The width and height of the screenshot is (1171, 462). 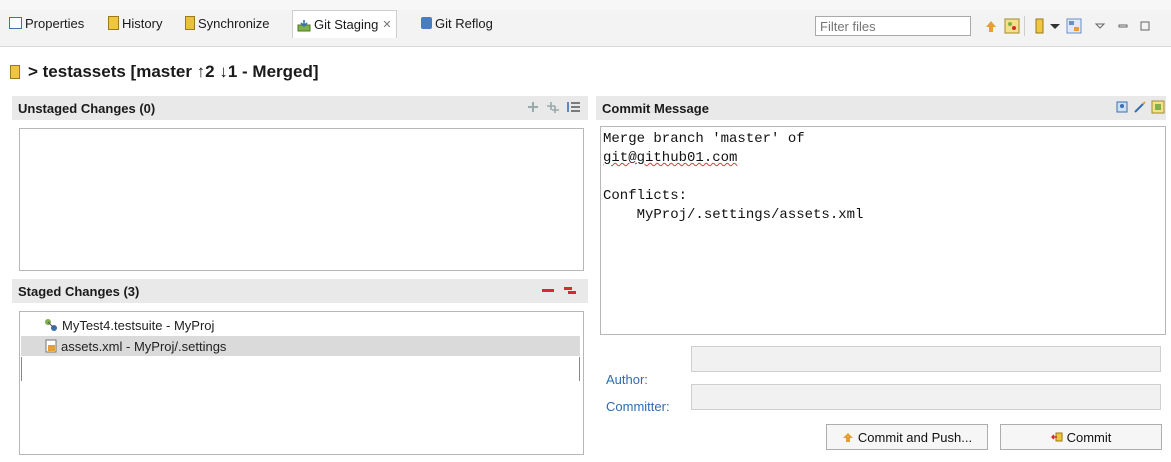 What do you see at coordinates (464, 23) in the screenshot?
I see `tab-label: Git Reflog` at bounding box center [464, 23].